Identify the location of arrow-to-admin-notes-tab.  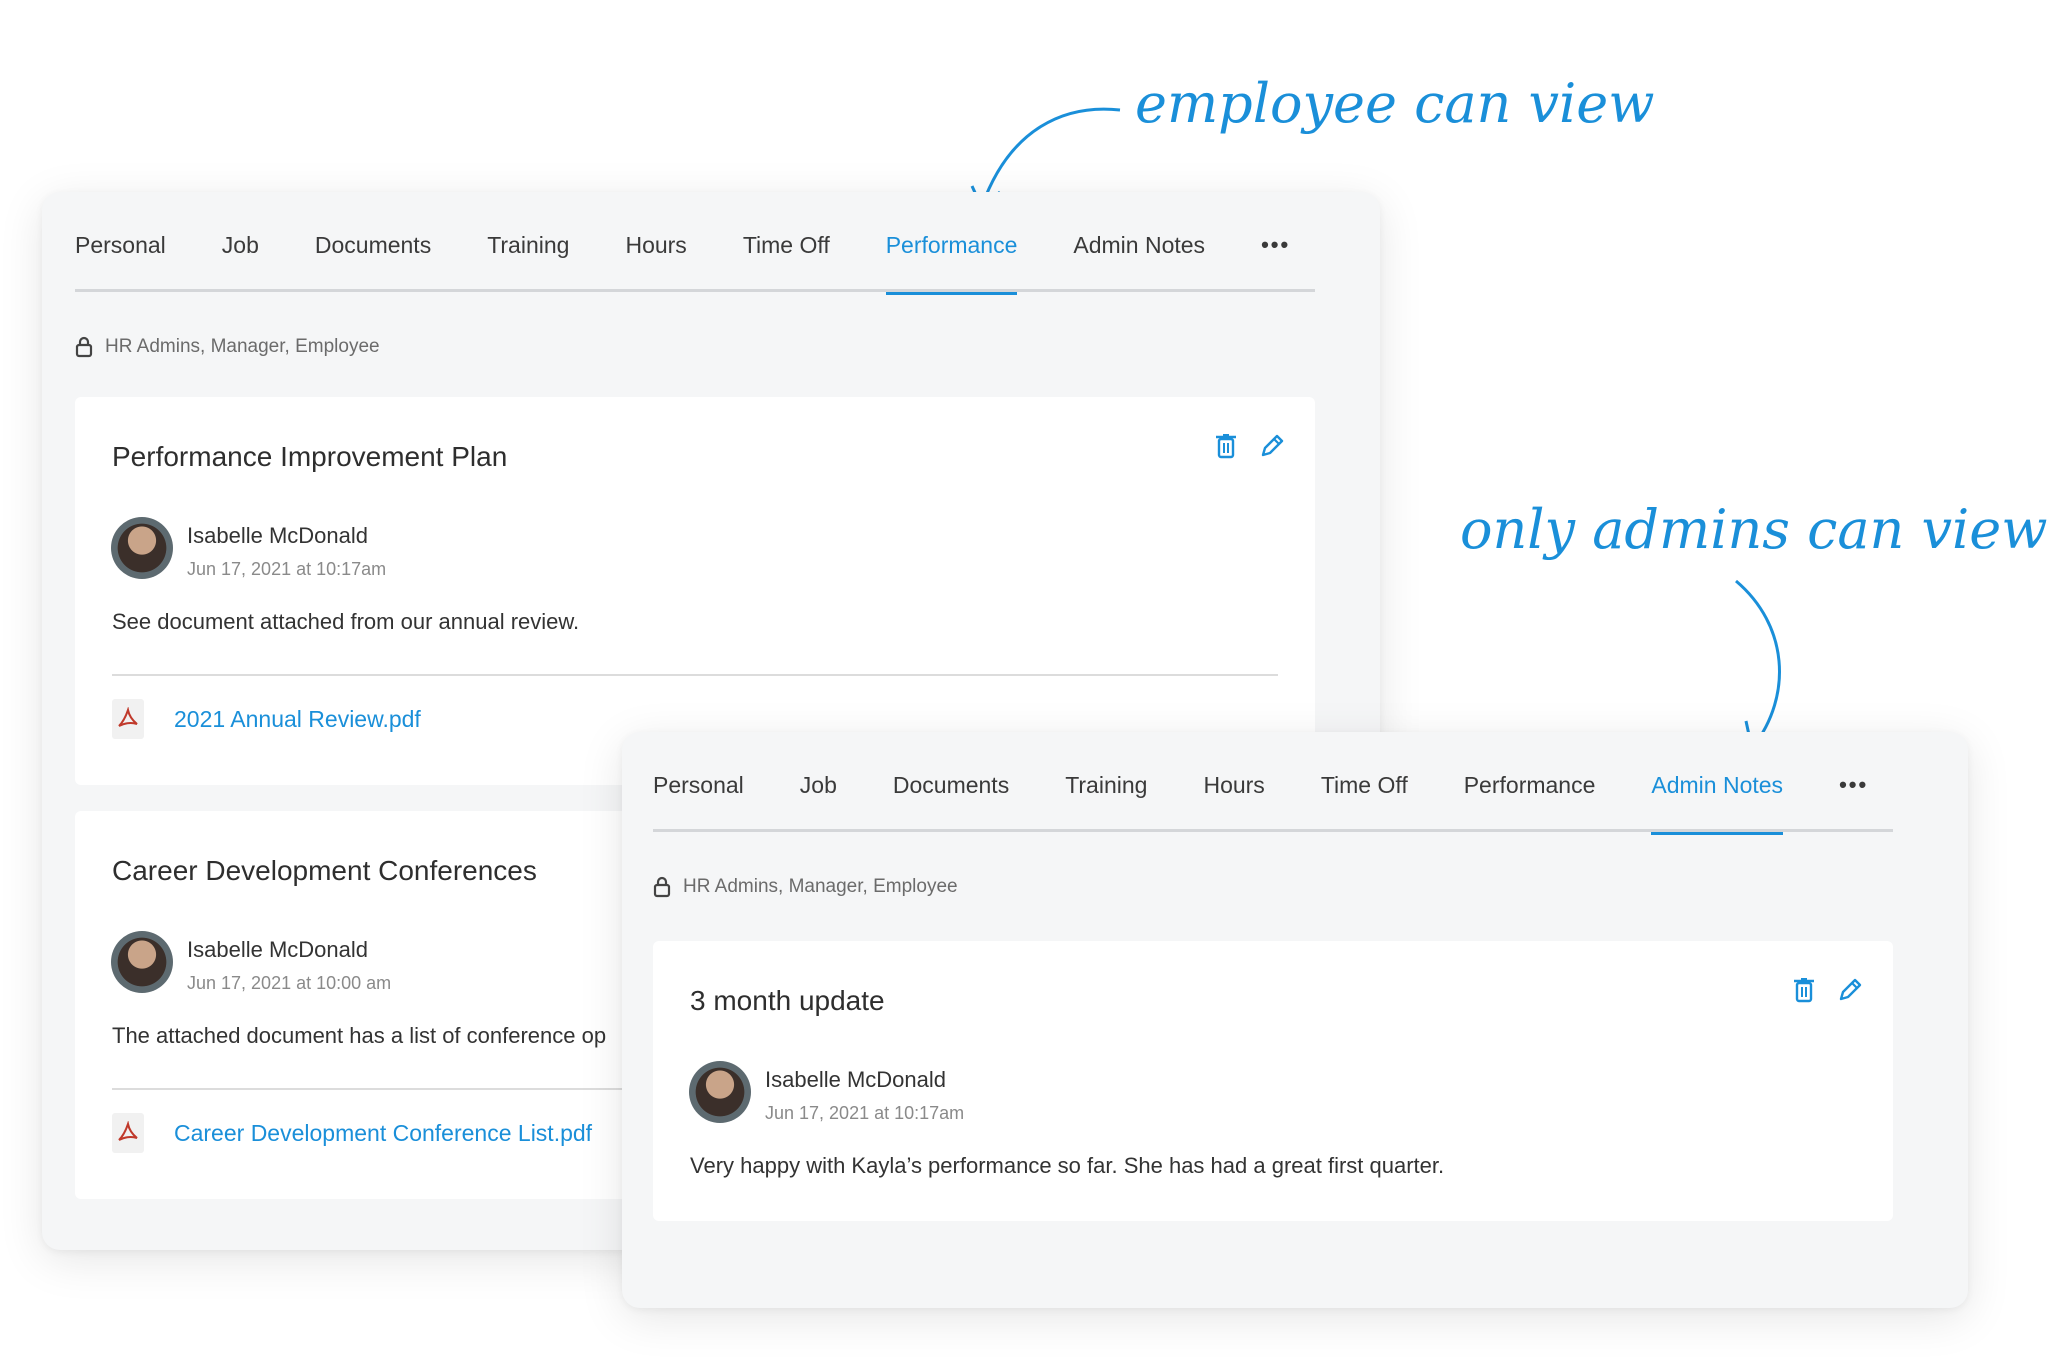
(1758, 665).